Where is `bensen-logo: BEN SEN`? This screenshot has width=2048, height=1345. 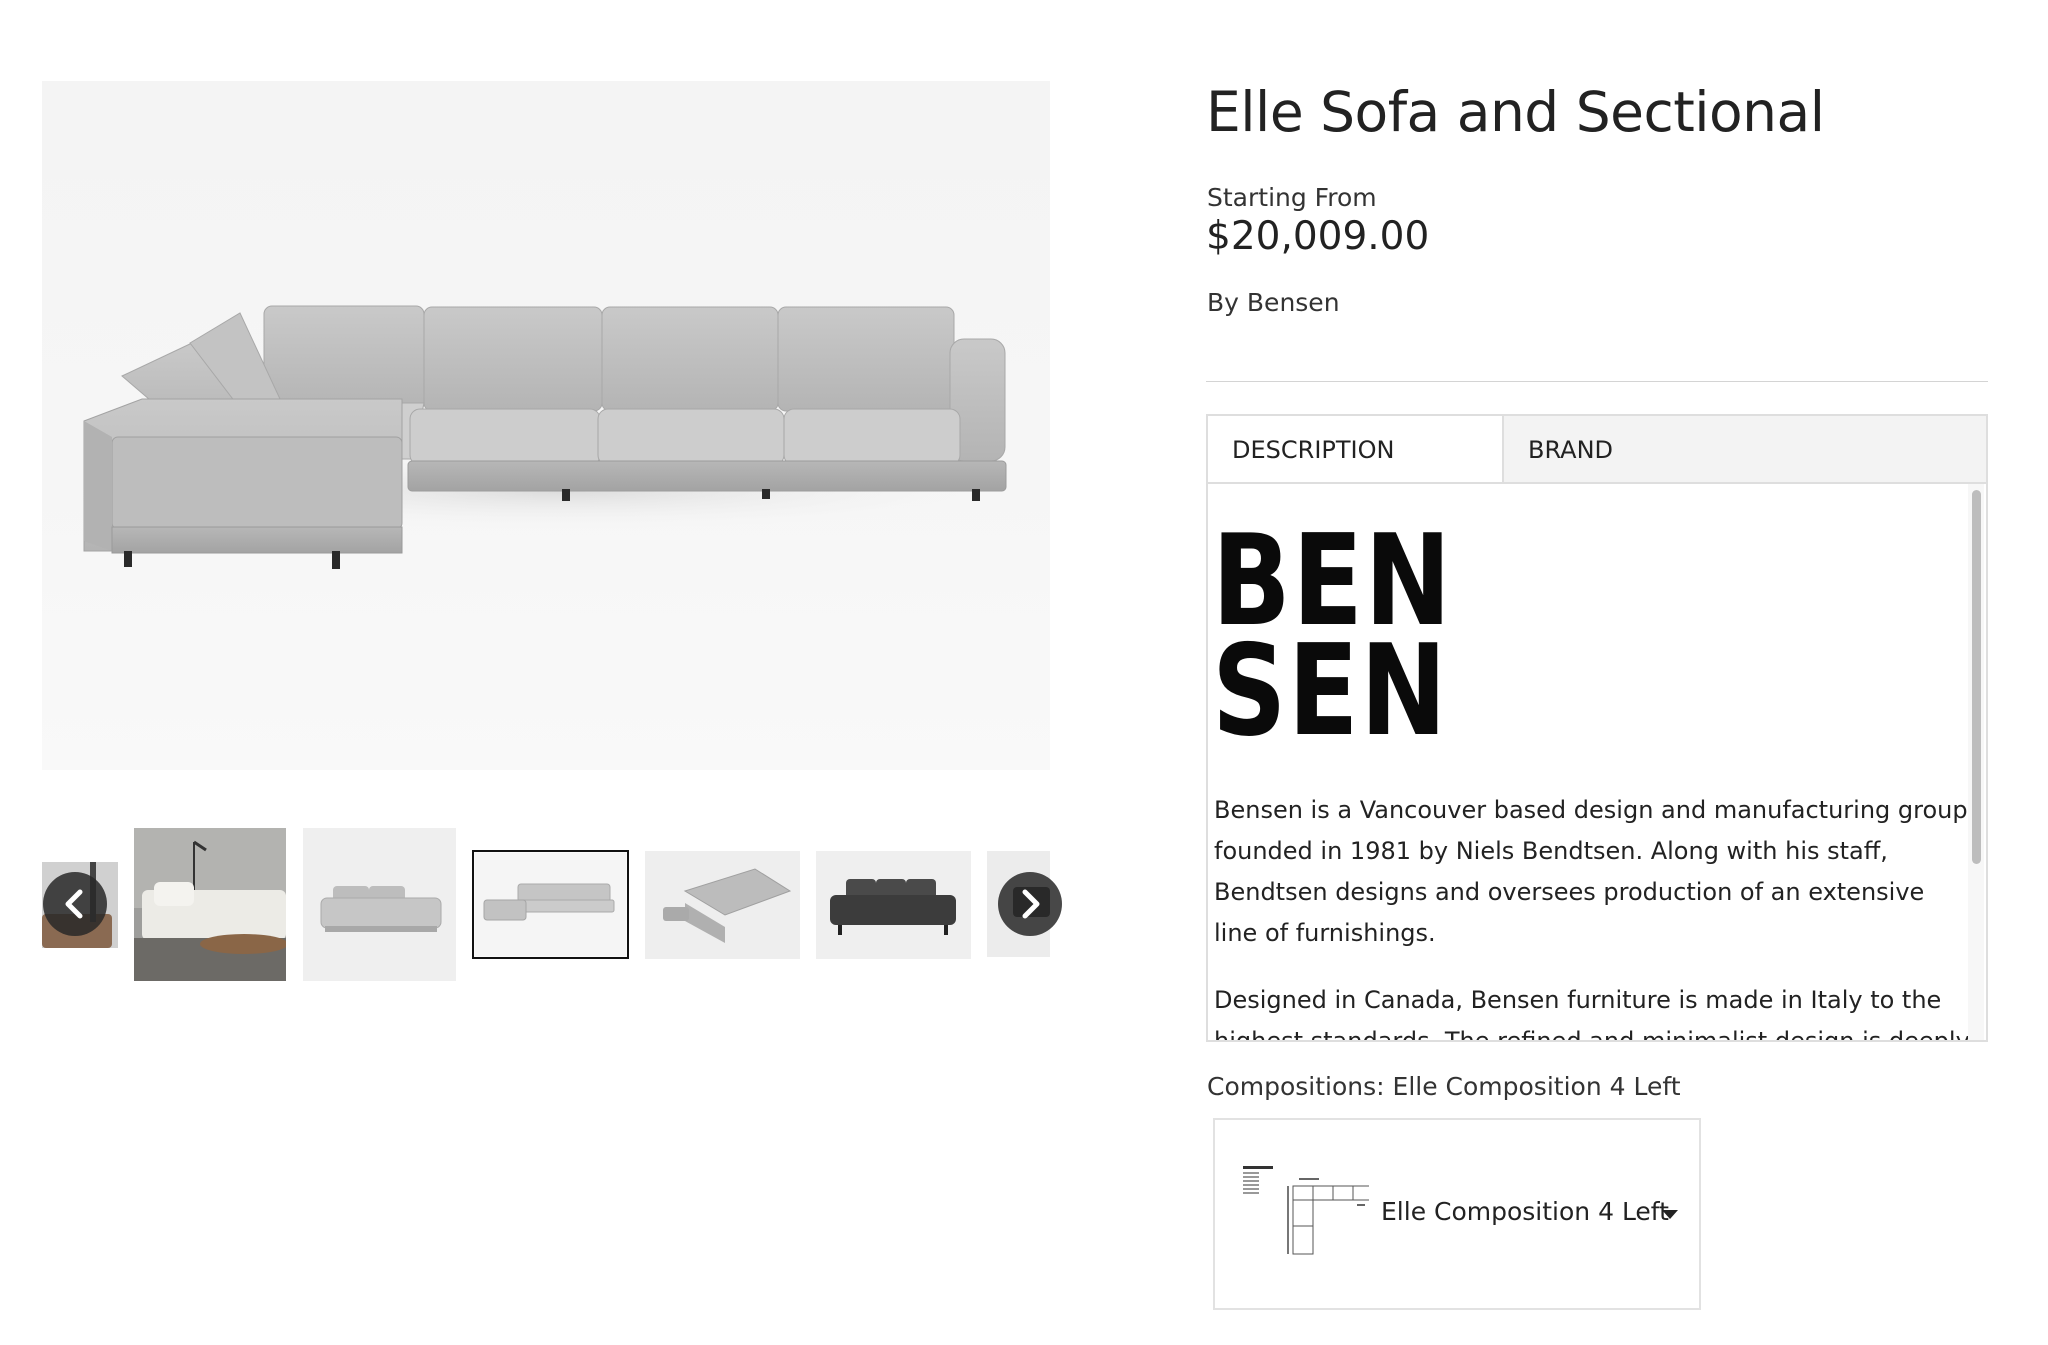
bensen-logo: BEN SEN is located at coordinates (1359, 641).